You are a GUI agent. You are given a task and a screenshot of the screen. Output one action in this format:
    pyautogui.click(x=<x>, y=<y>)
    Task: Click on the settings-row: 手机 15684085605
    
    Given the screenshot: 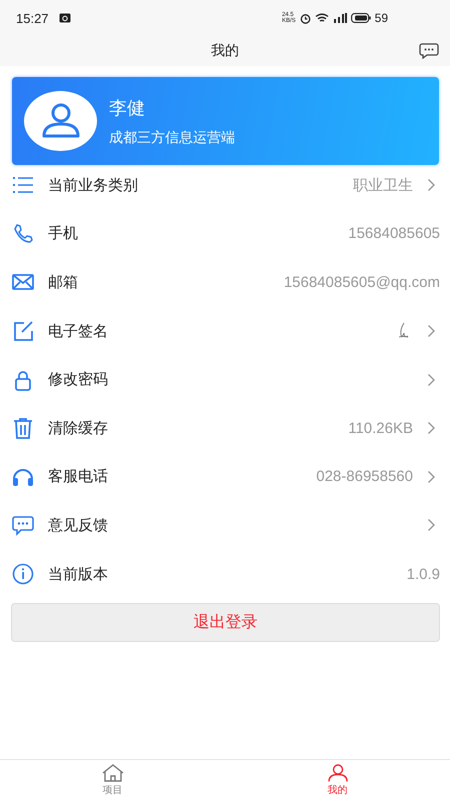 What is the action you would take?
    pyautogui.click(x=225, y=234)
    